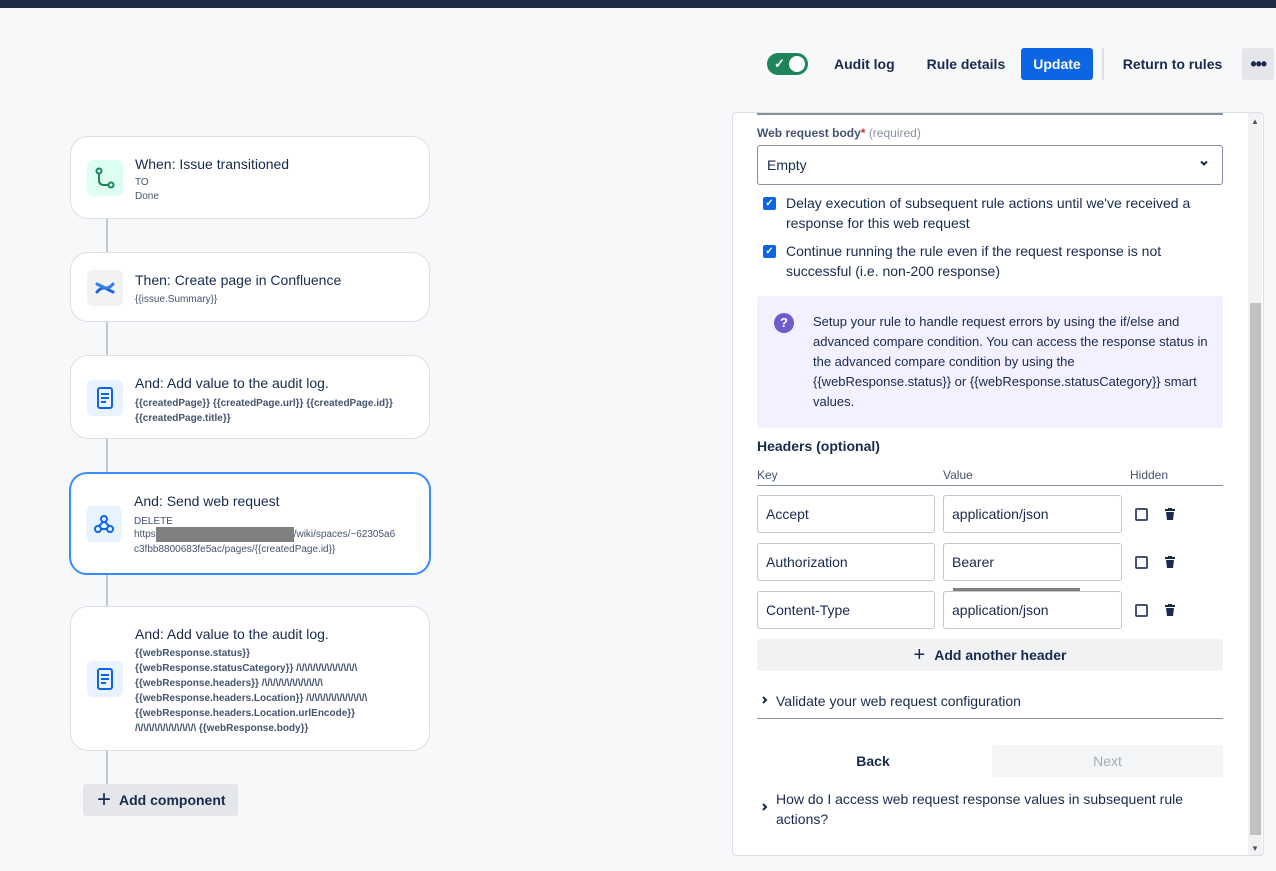 This screenshot has height=871, width=1276. I want to click on body-label-text: Web request body, so click(809, 133).